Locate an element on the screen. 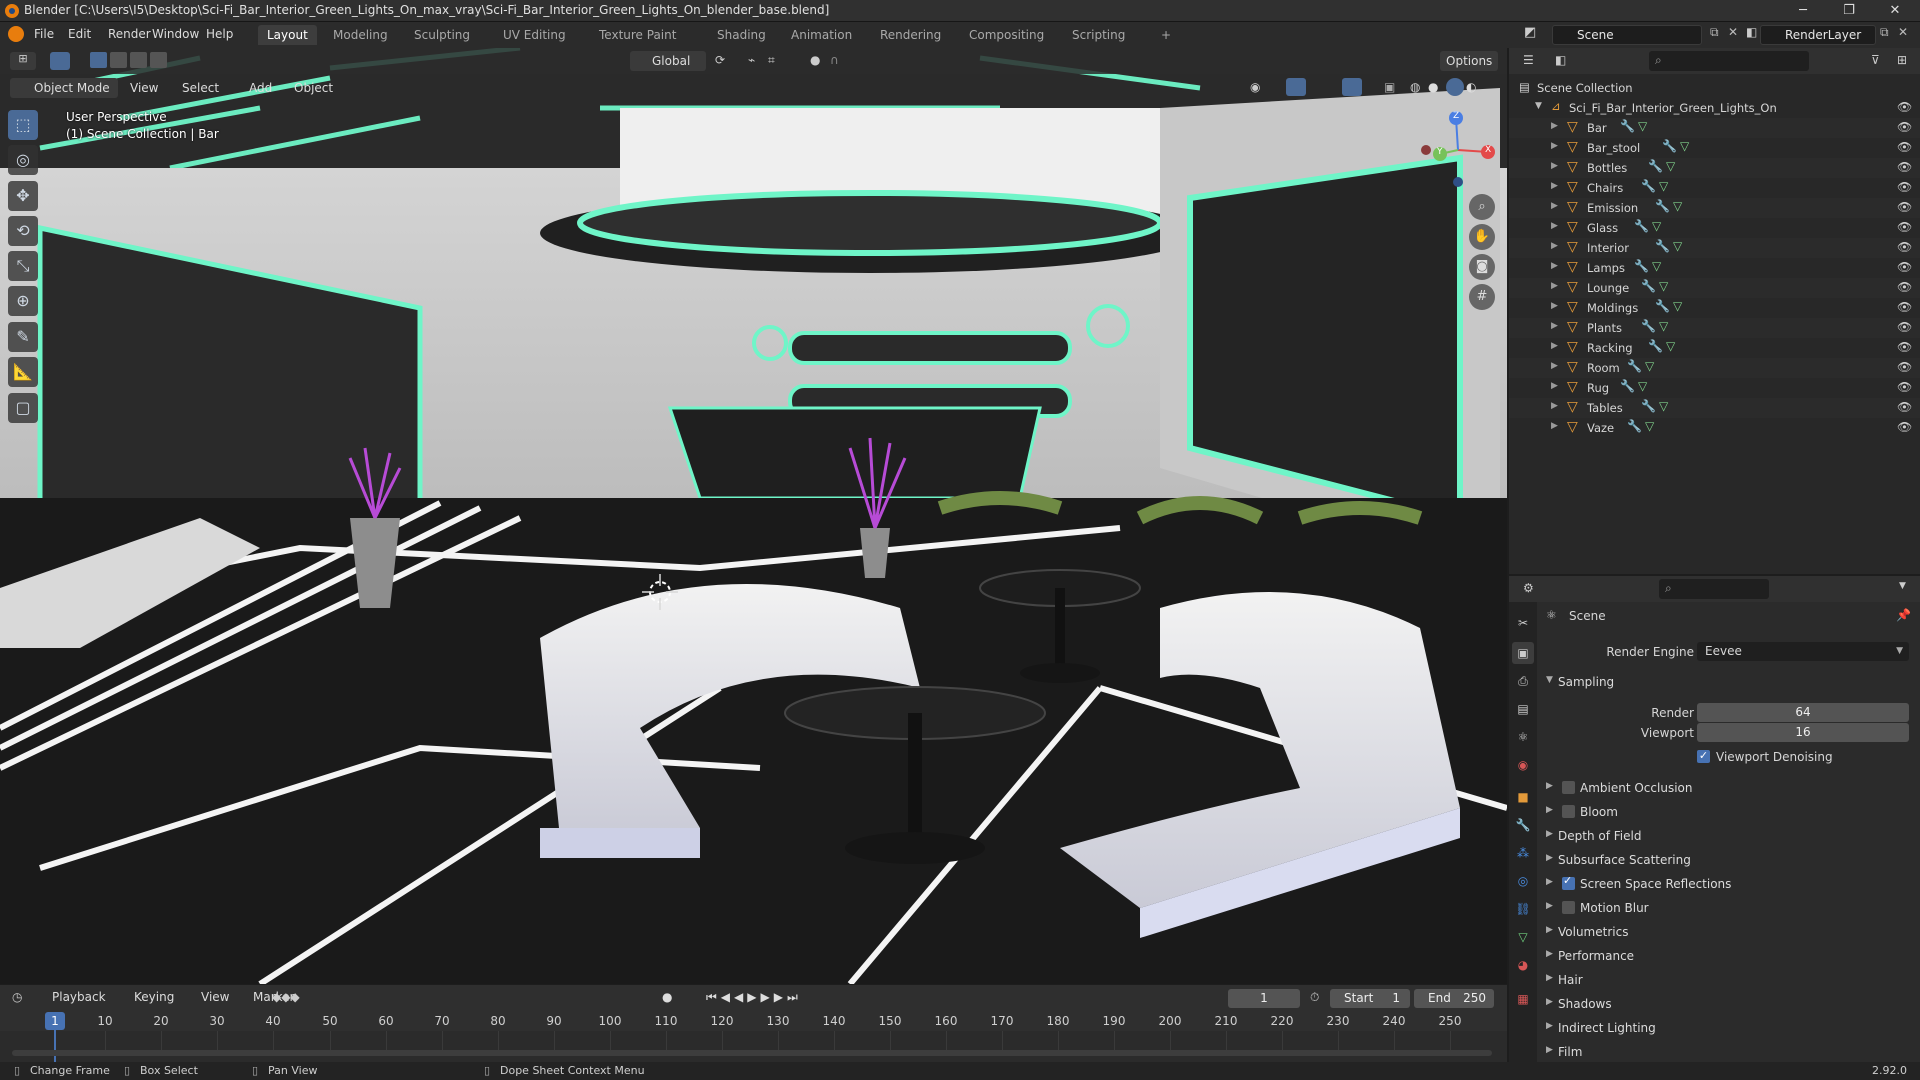  outliner-editor-icon: ☰ is located at coordinates (1528, 60).